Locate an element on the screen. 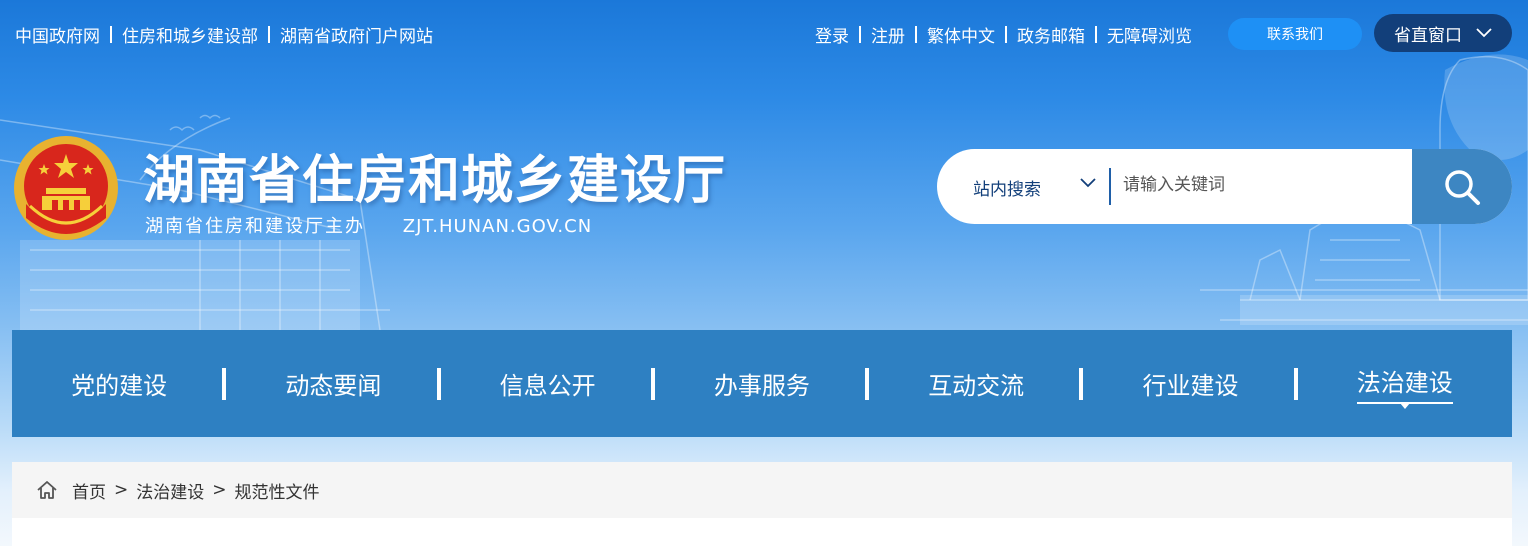  nav-label: 动态要闻 is located at coordinates (333, 386).